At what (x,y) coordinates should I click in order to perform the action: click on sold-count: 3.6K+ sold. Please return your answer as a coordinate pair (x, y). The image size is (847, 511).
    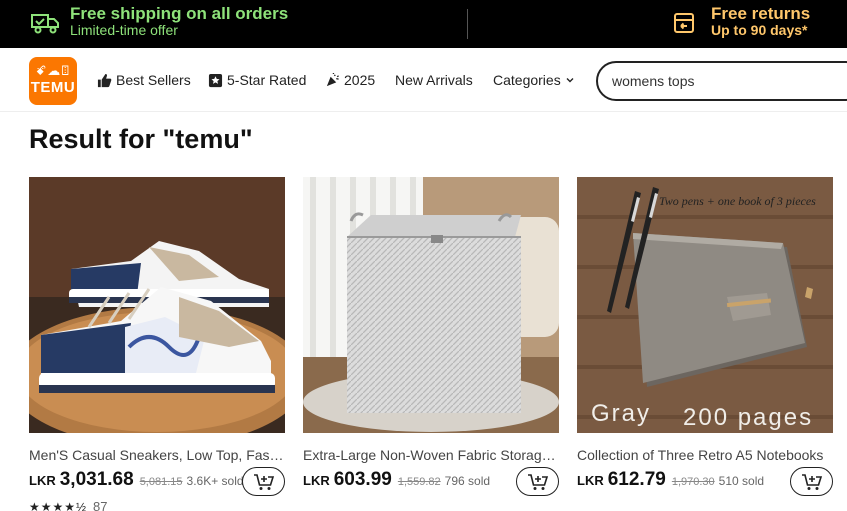
    Looking at the image, I should click on (215, 481).